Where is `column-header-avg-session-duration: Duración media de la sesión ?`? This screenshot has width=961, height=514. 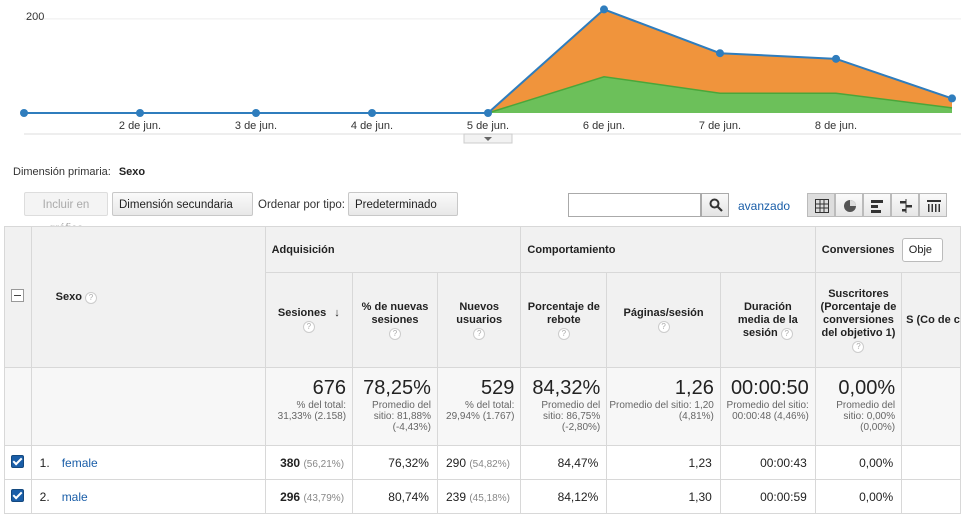 column-header-avg-session-duration: Duración media de la sesión ? is located at coordinates (767, 320).